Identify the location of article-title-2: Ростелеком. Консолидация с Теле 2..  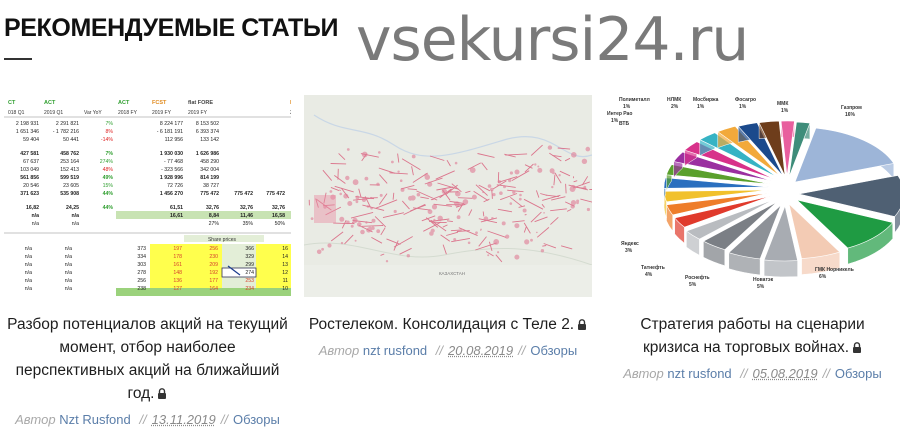
(448, 325).